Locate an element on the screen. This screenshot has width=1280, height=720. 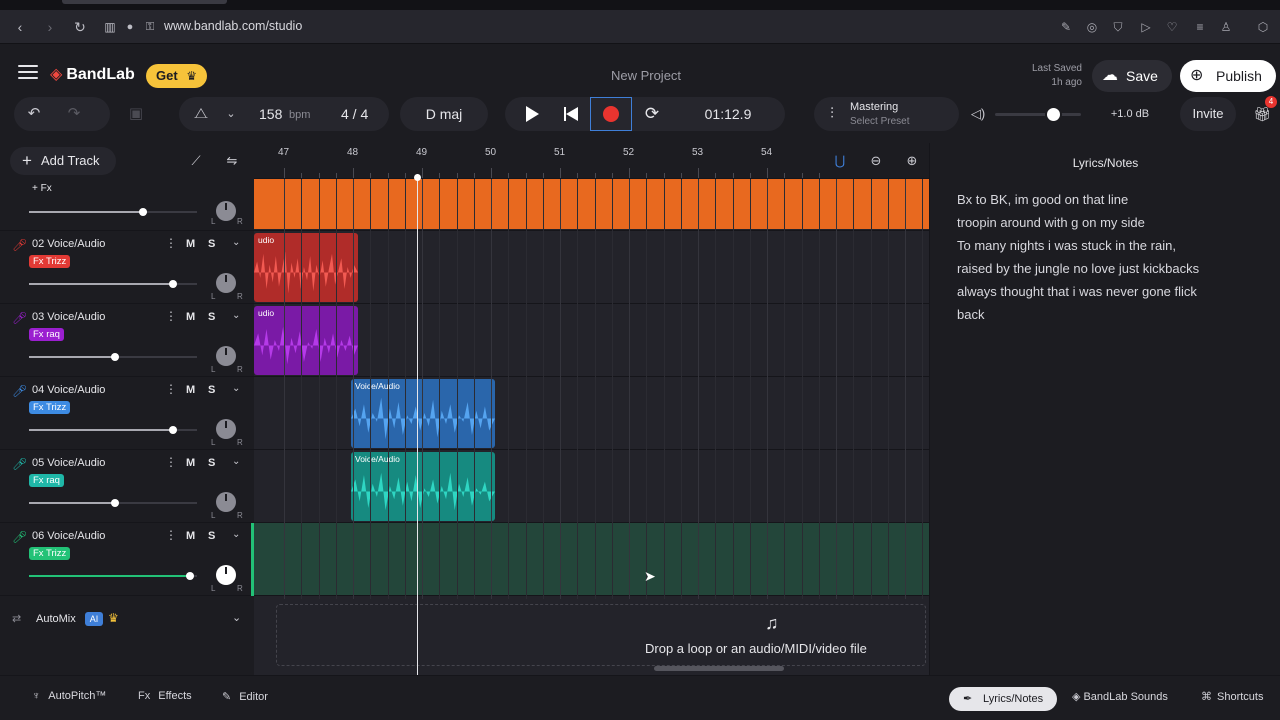
metronome-icon: ⧍ is located at coordinates (201, 114).